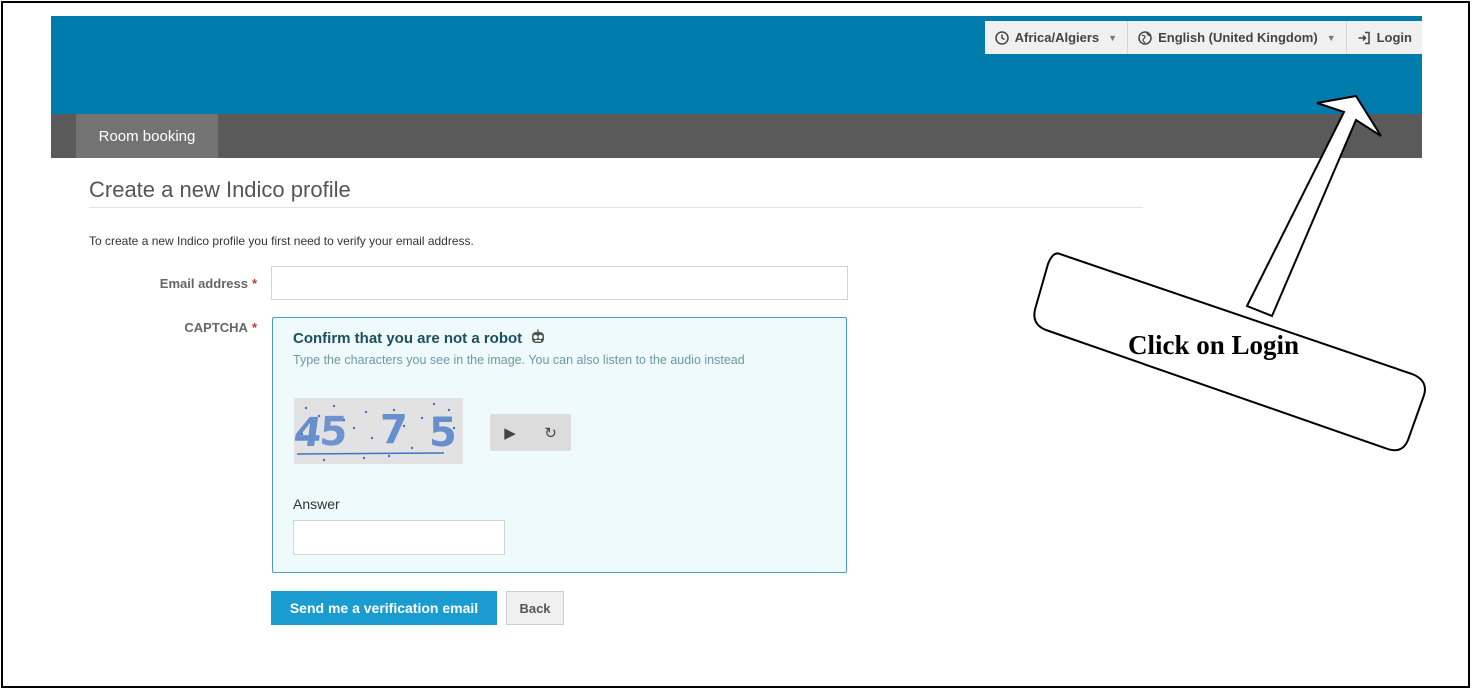 Image resolution: width=1473 pixels, height=691 pixels. What do you see at coordinates (1001, 37) in the screenshot?
I see `clock-icon` at bounding box center [1001, 37].